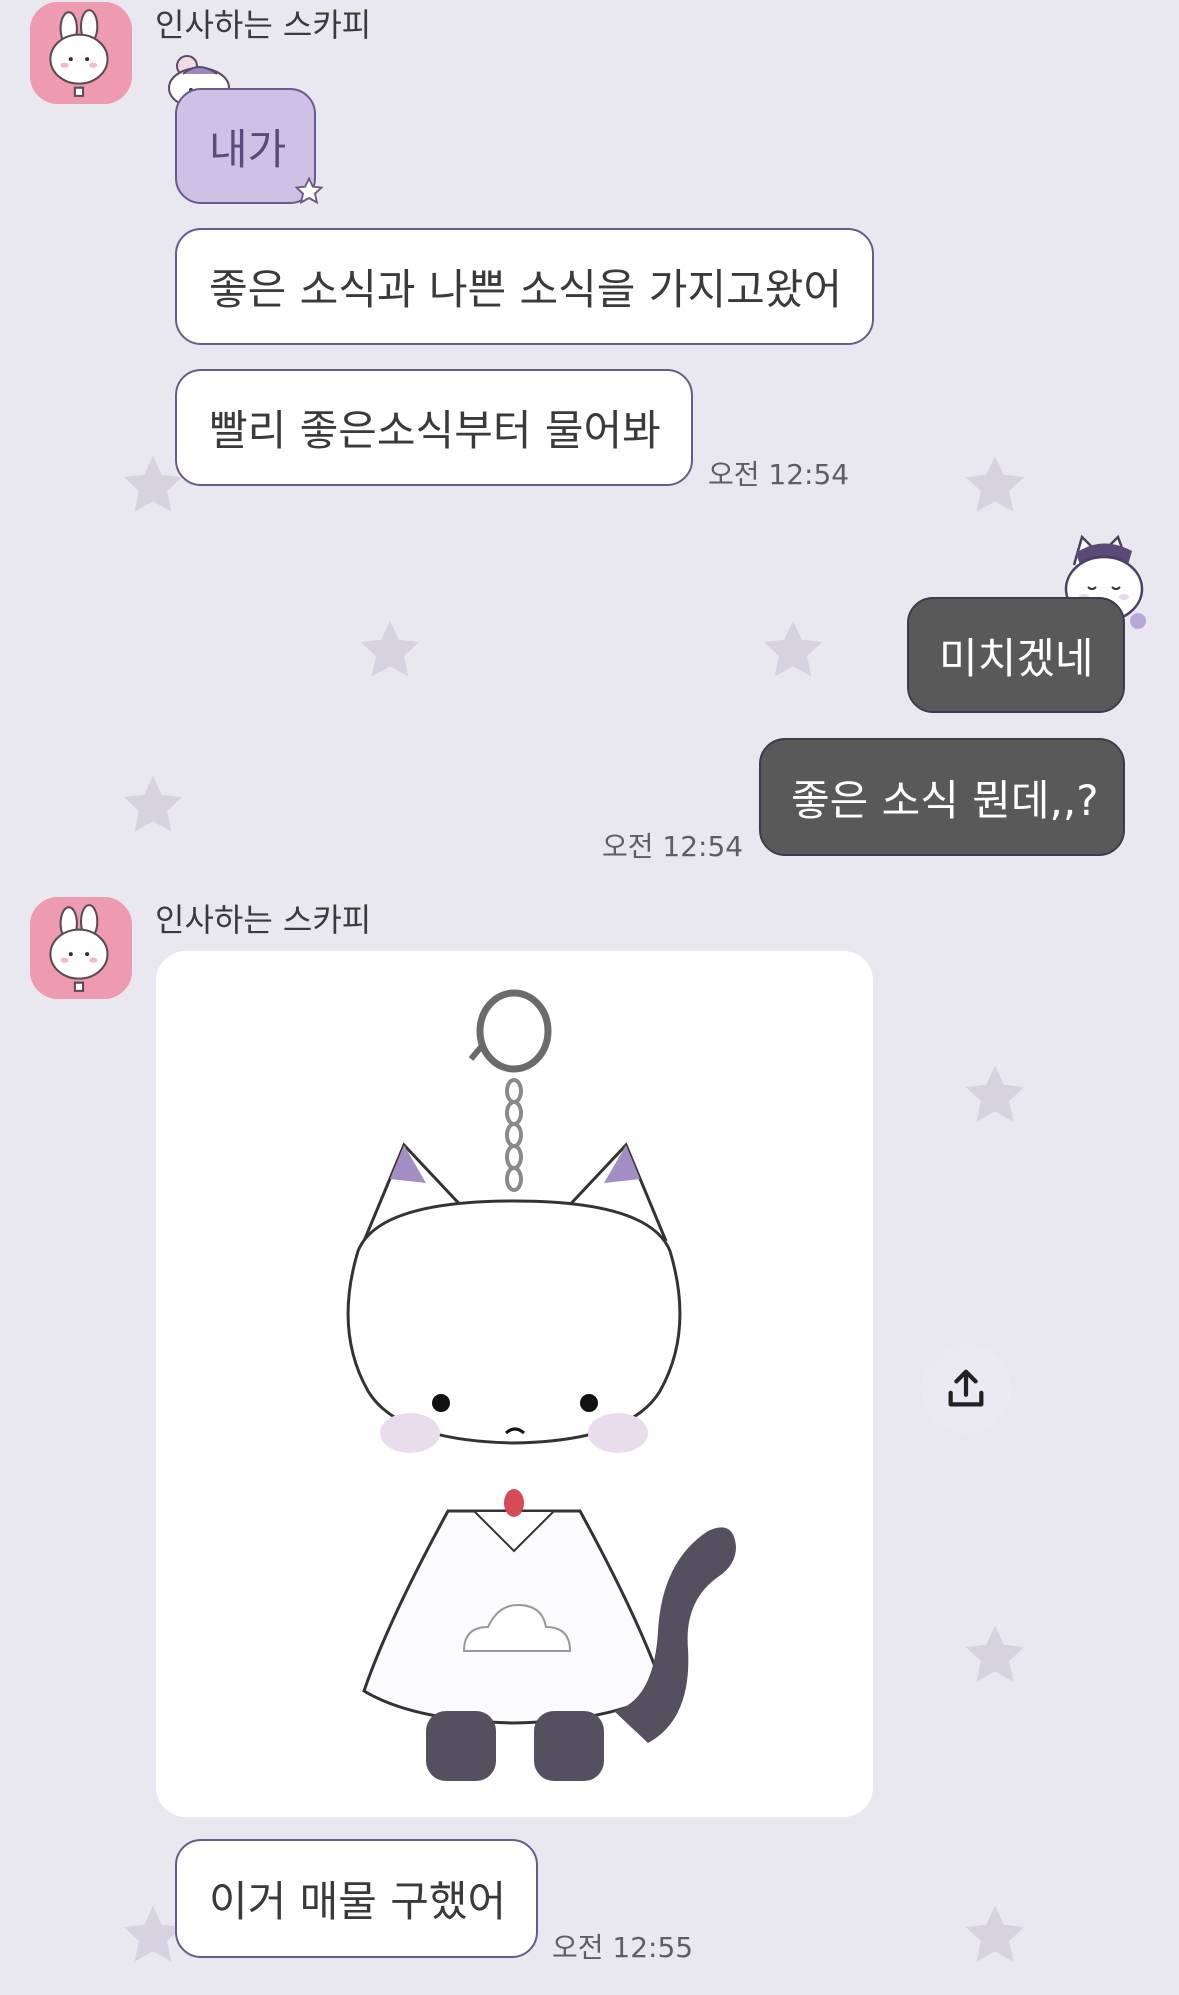 This screenshot has width=1179, height=1995. I want to click on share-icon, so click(966, 1388).